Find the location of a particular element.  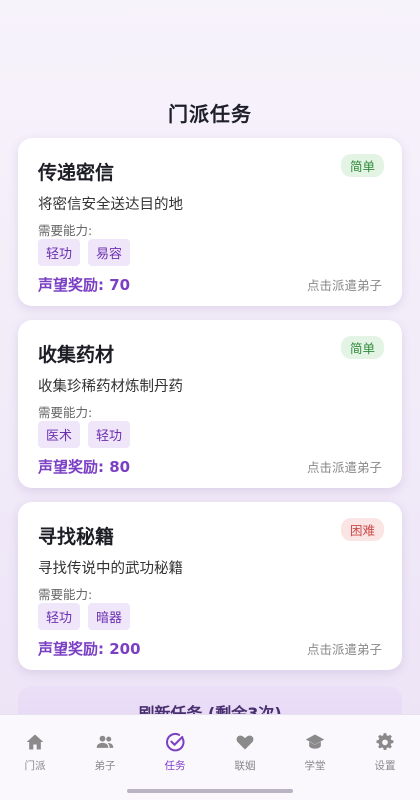

gear-icon is located at coordinates (385, 742).